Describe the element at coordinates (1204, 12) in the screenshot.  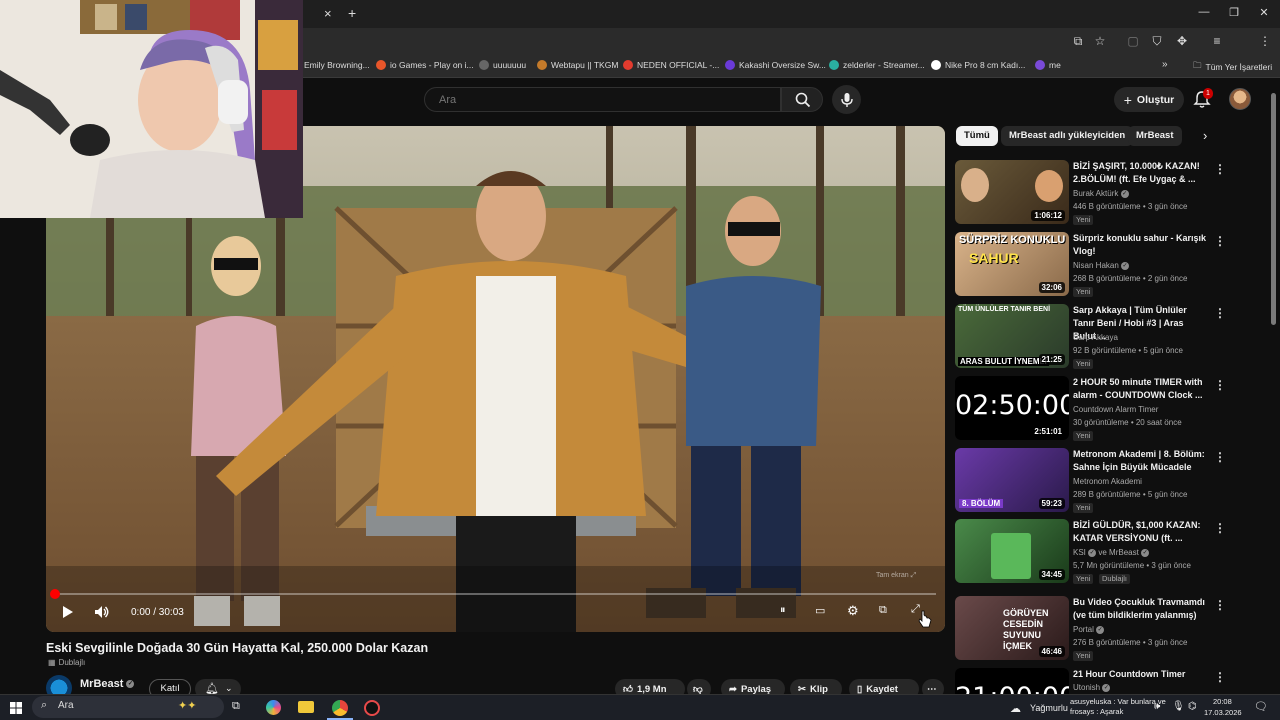
I see `minimize-icon: —` at that location.